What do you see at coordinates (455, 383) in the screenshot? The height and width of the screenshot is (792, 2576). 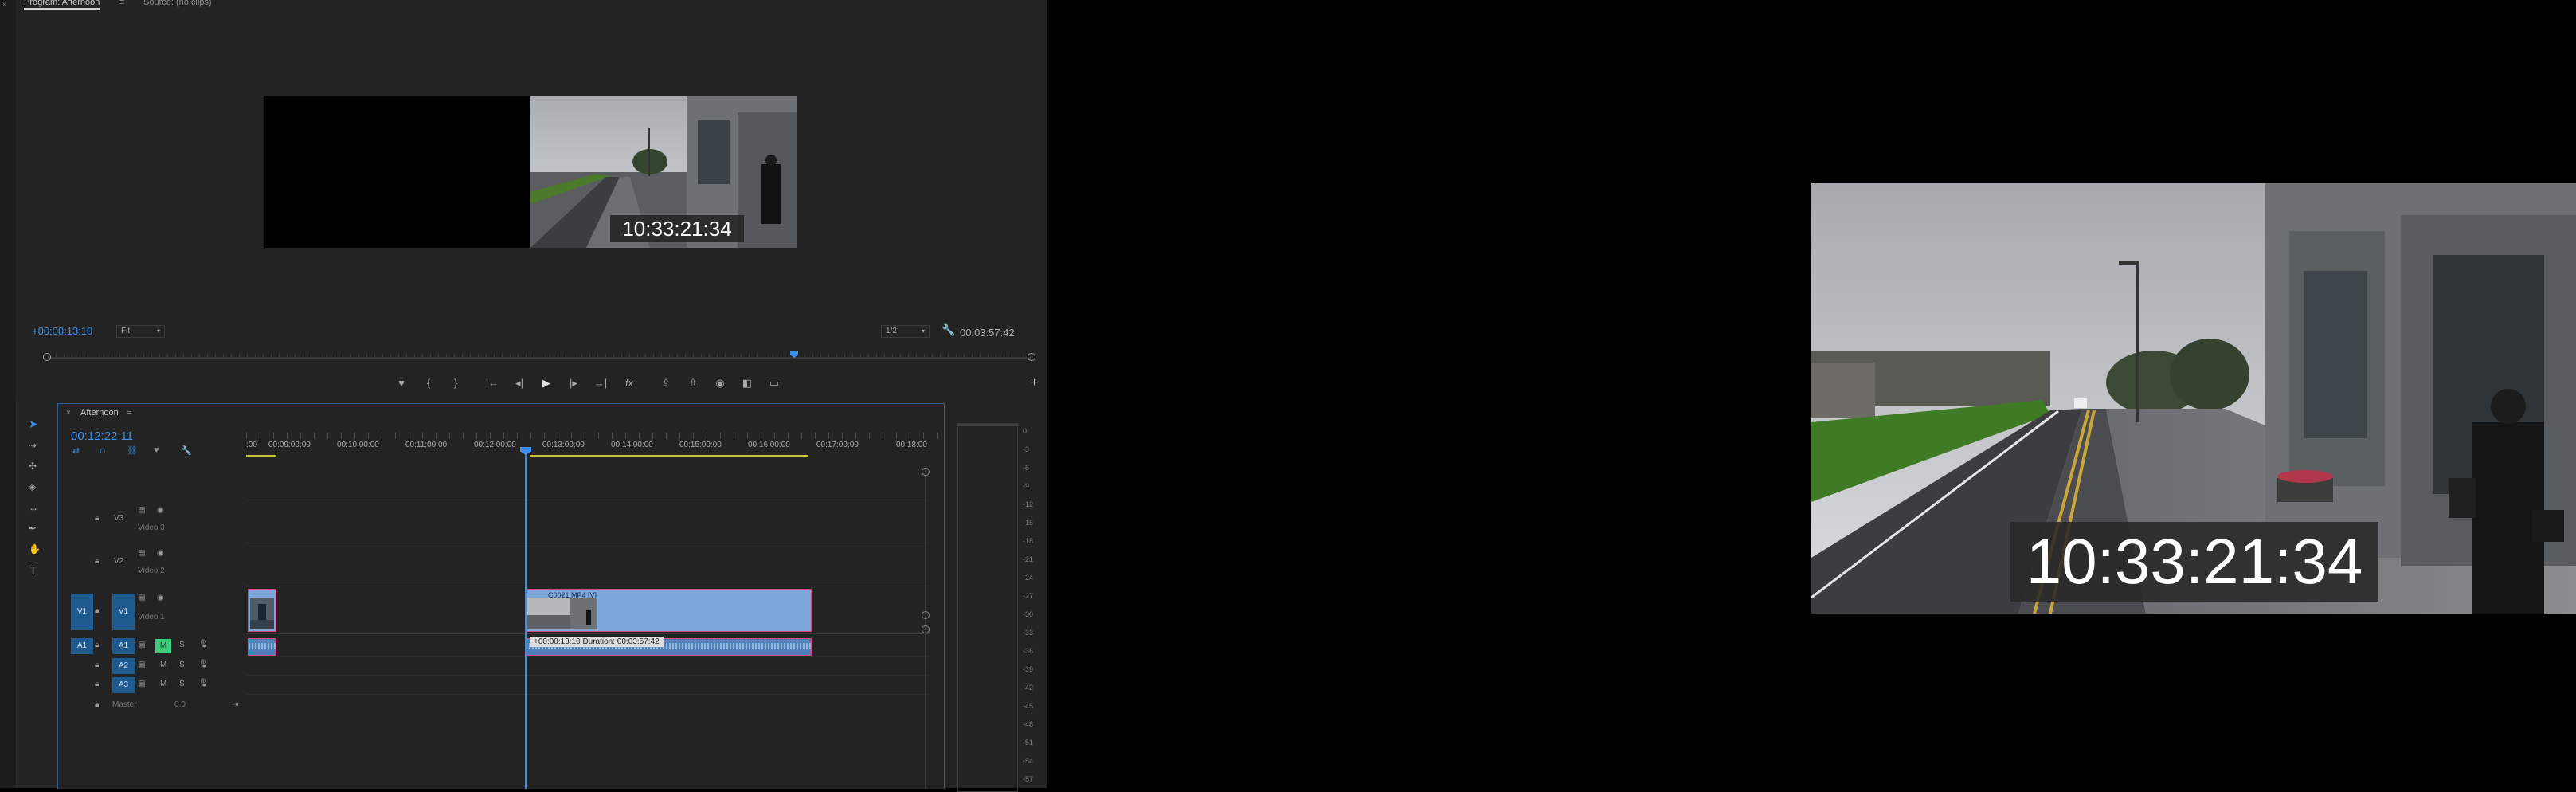 I see `mark-out-button: }` at bounding box center [455, 383].